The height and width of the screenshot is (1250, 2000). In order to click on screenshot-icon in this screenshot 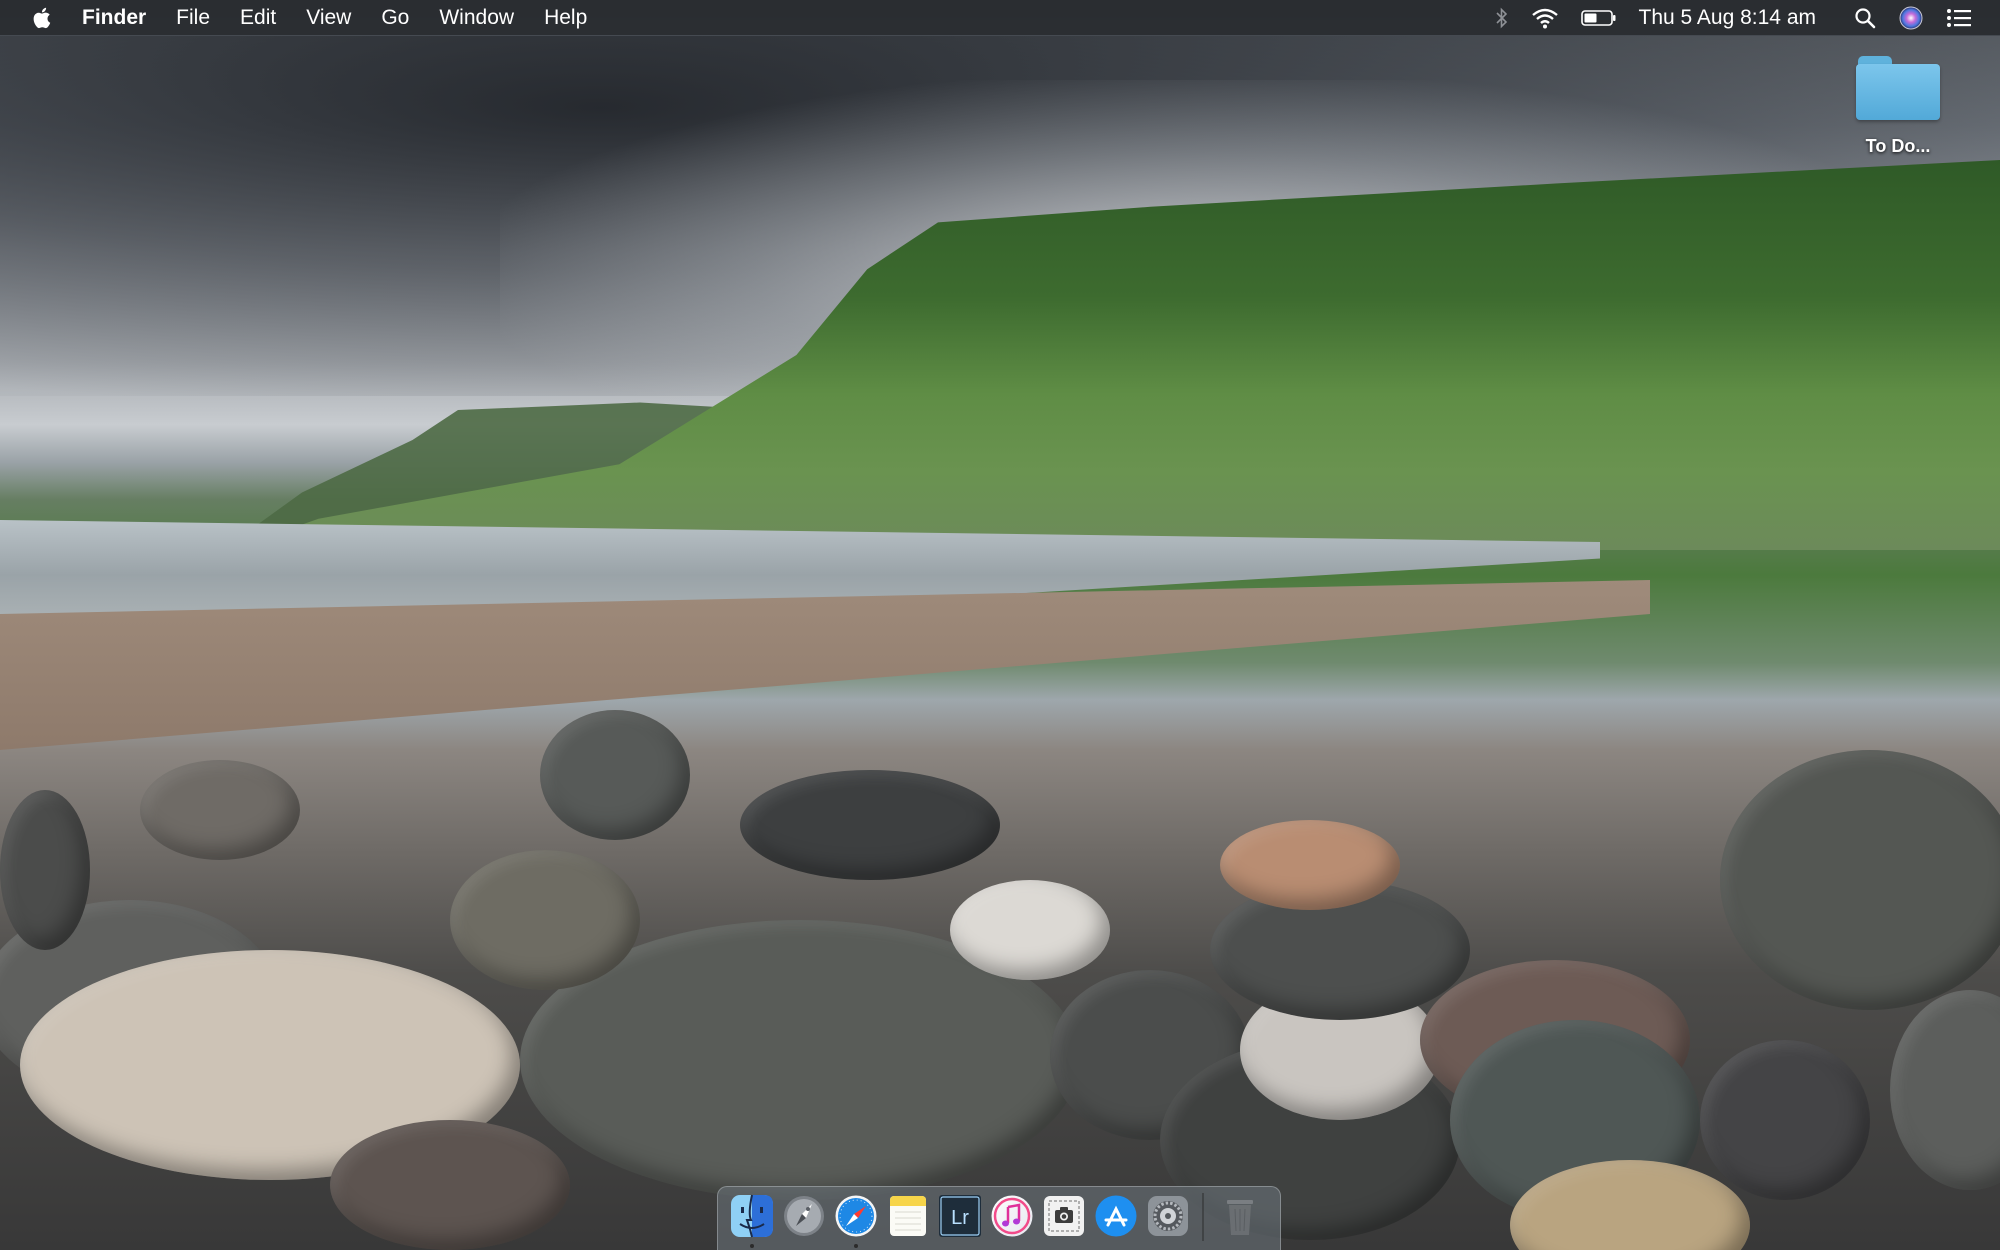, I will do `click(1064, 1216)`.